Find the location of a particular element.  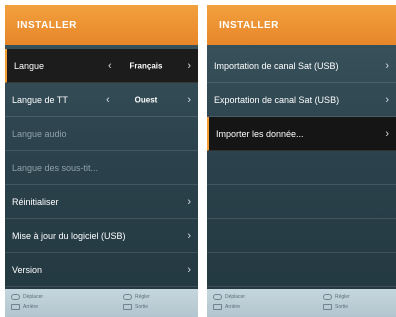

menu-item-export-sat: Exportation de canal Sat (USB) › is located at coordinates (301, 100).